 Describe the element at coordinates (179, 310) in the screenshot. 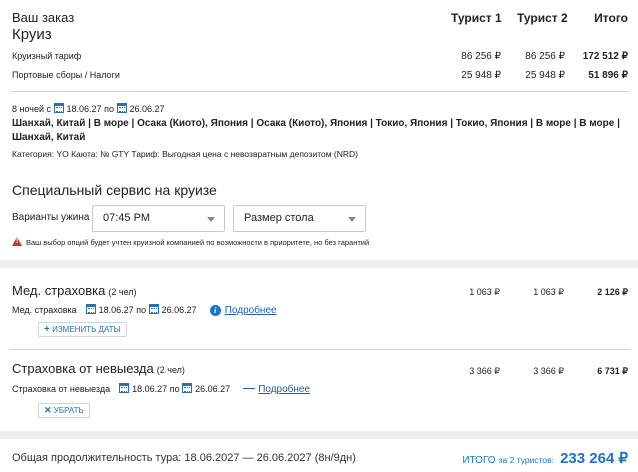

I see `medical-date-to: 26.06.27` at that location.